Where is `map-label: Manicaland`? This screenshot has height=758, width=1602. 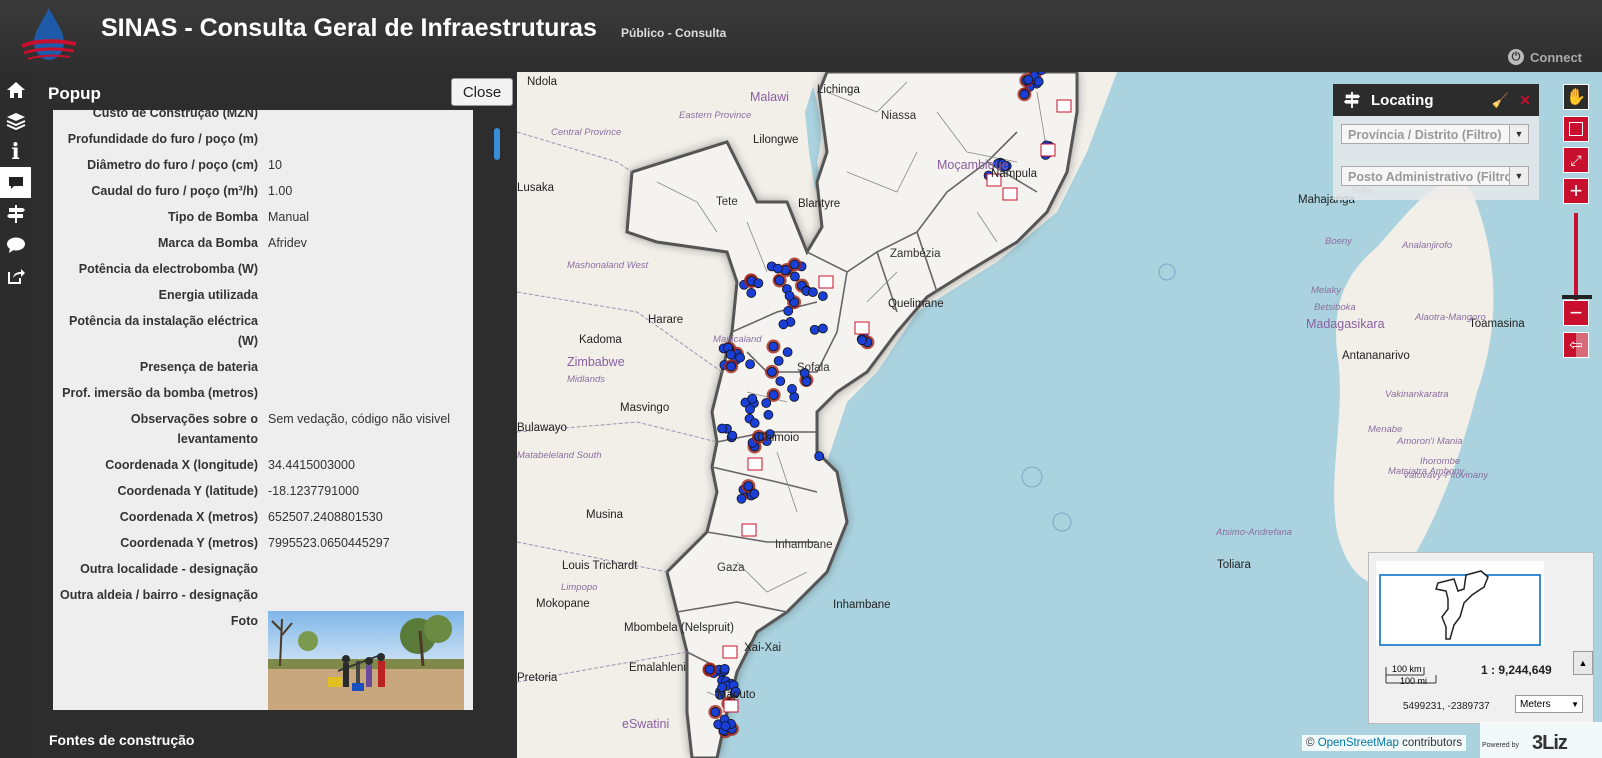 map-label: Manicaland is located at coordinates (737, 339).